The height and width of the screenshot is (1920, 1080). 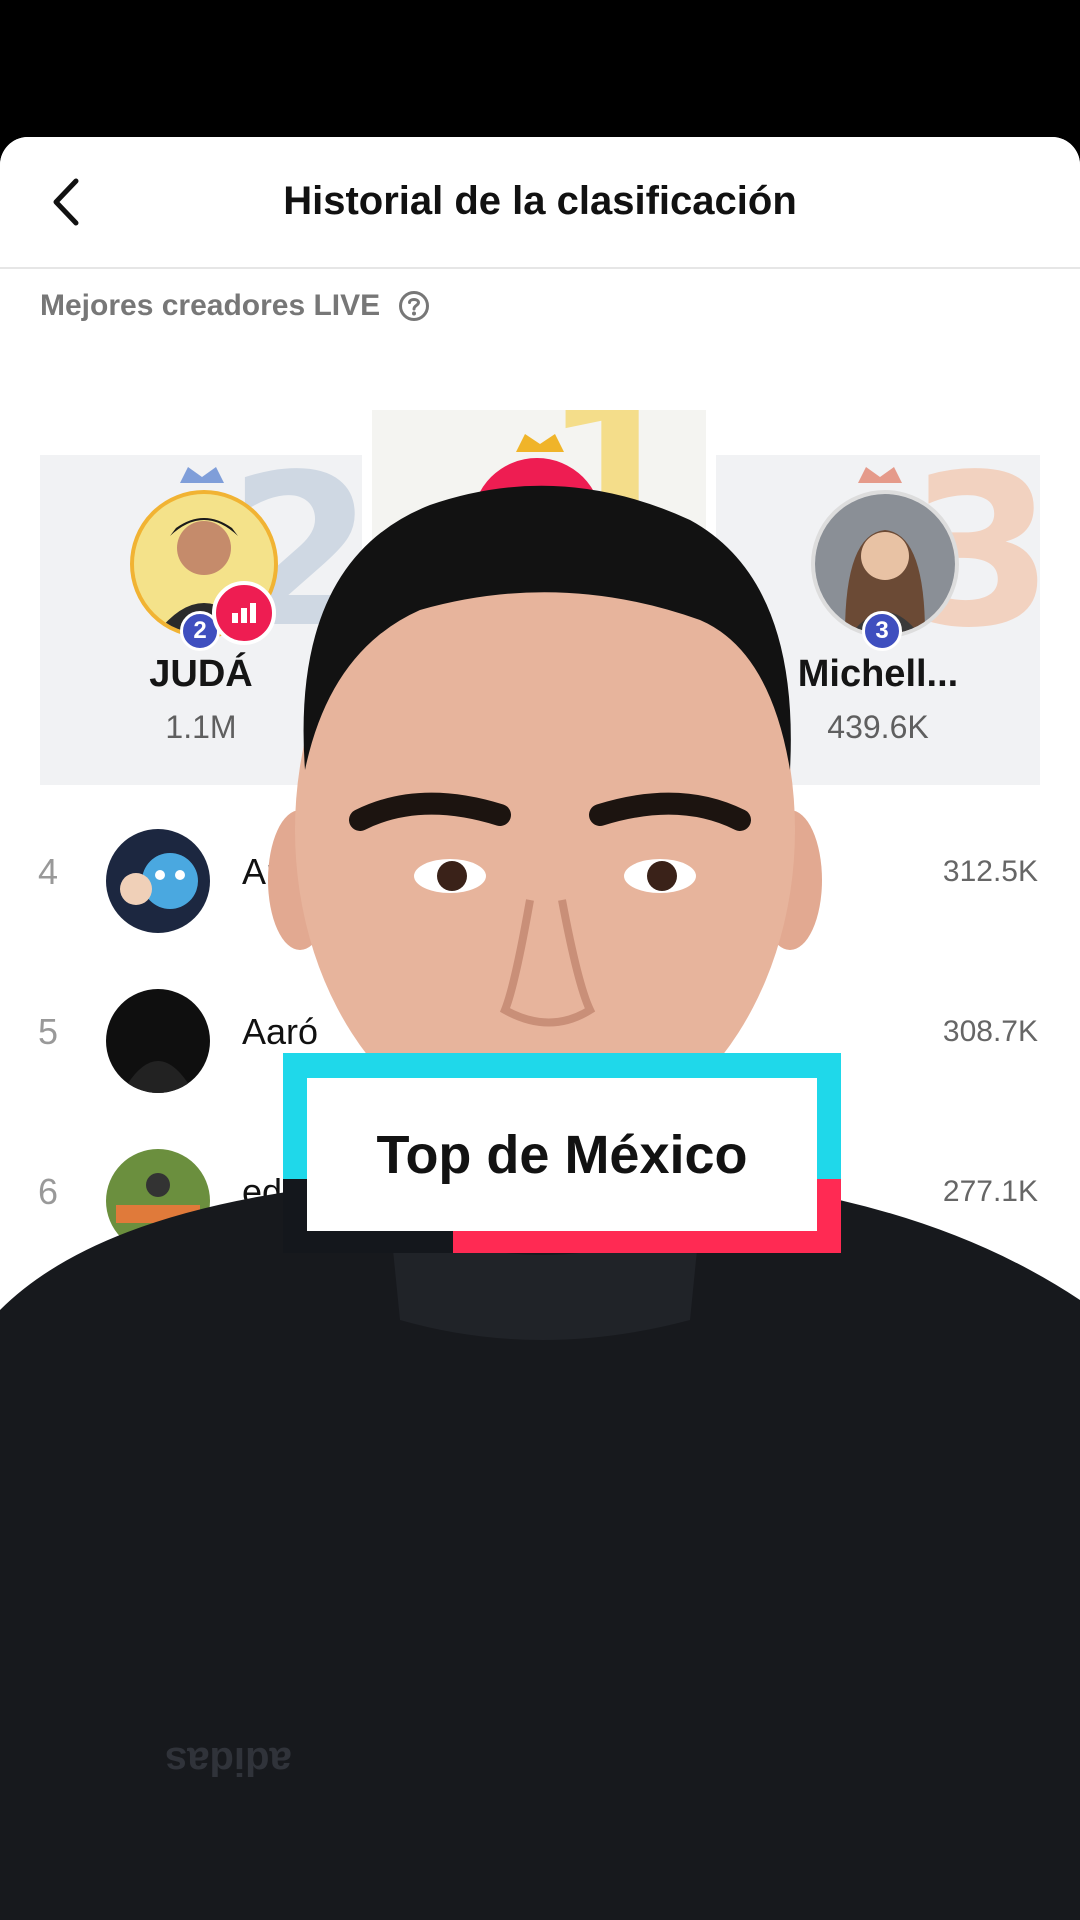 I want to click on section-label: Mejores creadores LIVE, so click(x=235, y=306).